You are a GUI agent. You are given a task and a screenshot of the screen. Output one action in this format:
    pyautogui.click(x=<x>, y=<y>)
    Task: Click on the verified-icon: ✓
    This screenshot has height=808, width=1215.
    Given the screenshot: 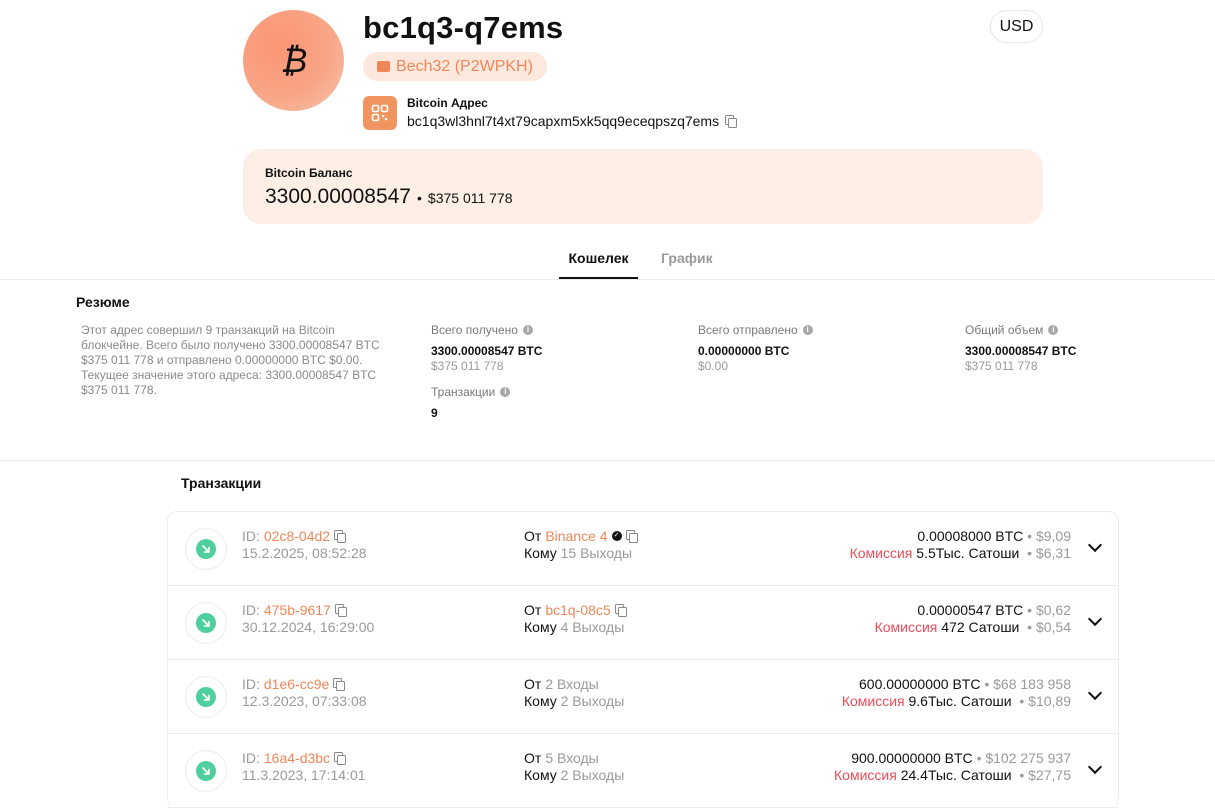 What is the action you would take?
    pyautogui.click(x=616, y=536)
    